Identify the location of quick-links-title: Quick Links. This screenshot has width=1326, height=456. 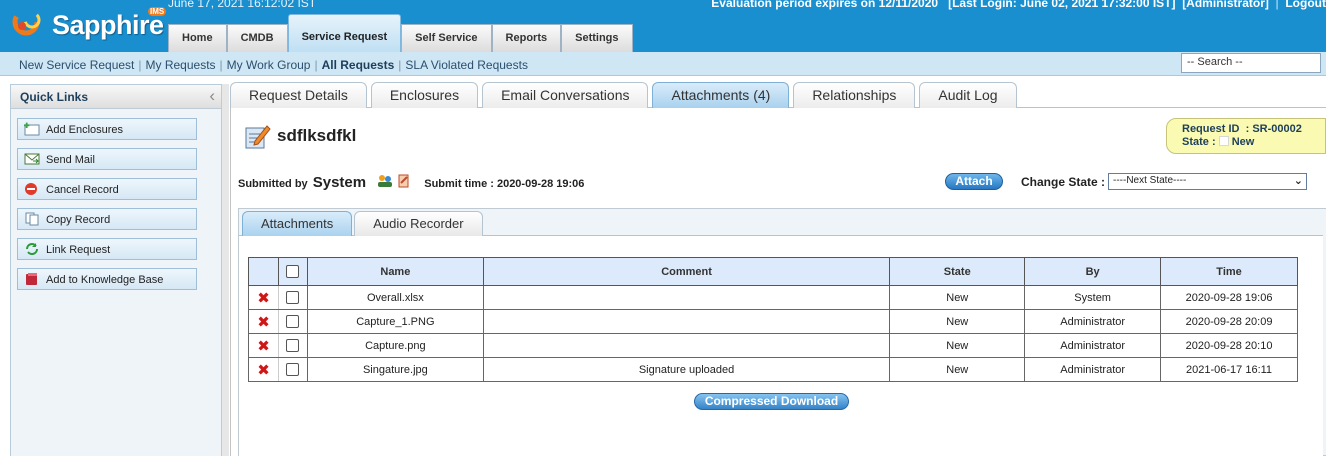
(54, 97).